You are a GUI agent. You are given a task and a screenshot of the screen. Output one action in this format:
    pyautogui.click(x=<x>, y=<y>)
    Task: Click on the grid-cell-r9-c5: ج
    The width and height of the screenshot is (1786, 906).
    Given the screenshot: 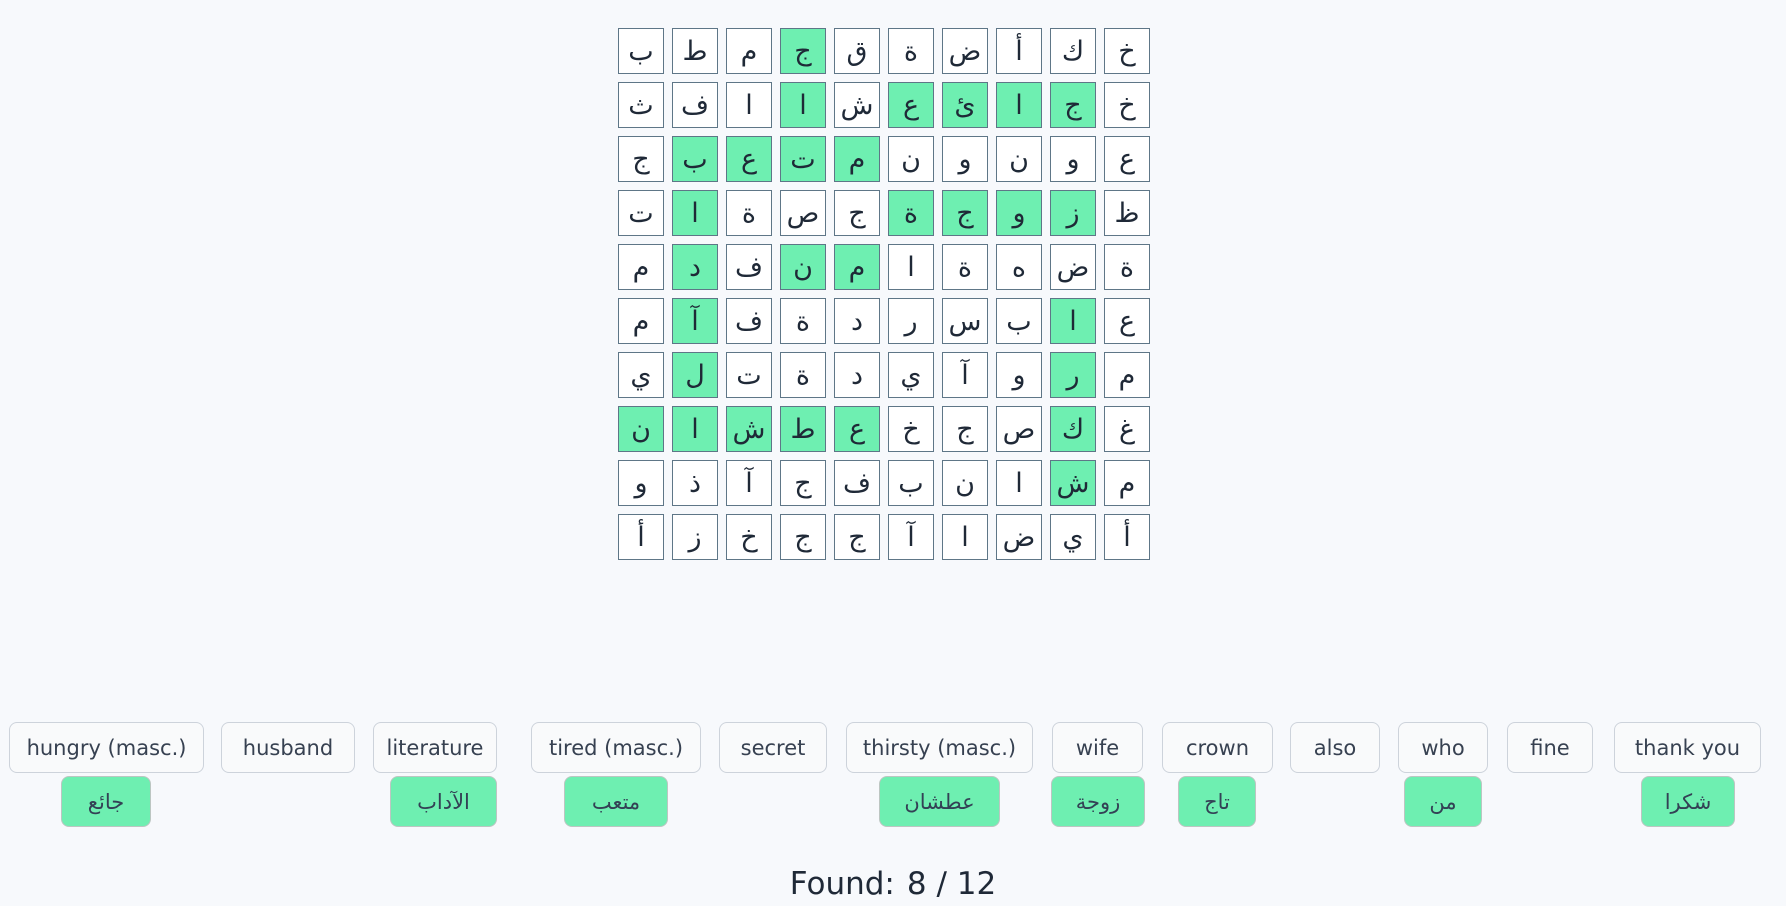 What is the action you would take?
    pyautogui.click(x=857, y=537)
    